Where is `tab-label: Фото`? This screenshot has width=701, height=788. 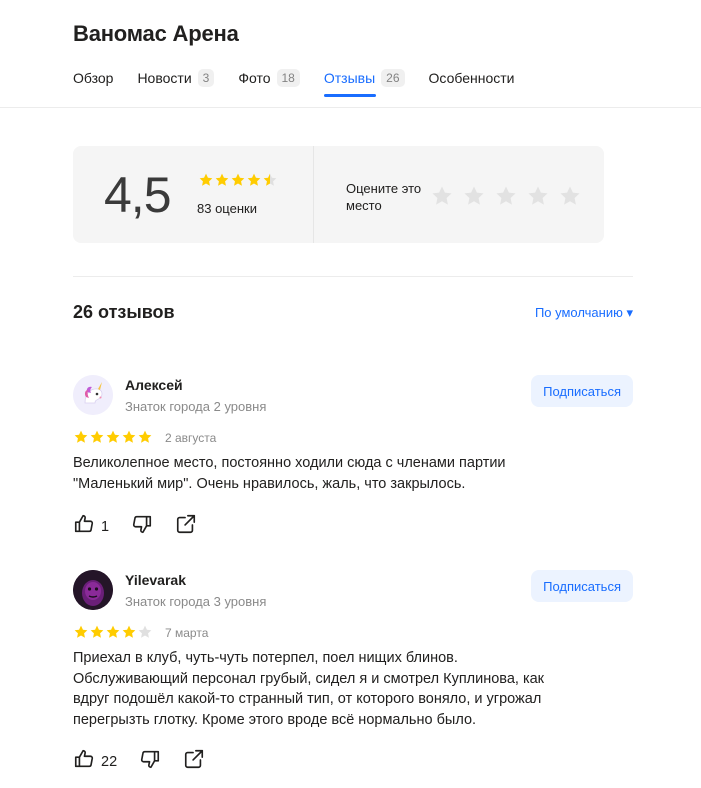 tab-label: Фото is located at coordinates (254, 78).